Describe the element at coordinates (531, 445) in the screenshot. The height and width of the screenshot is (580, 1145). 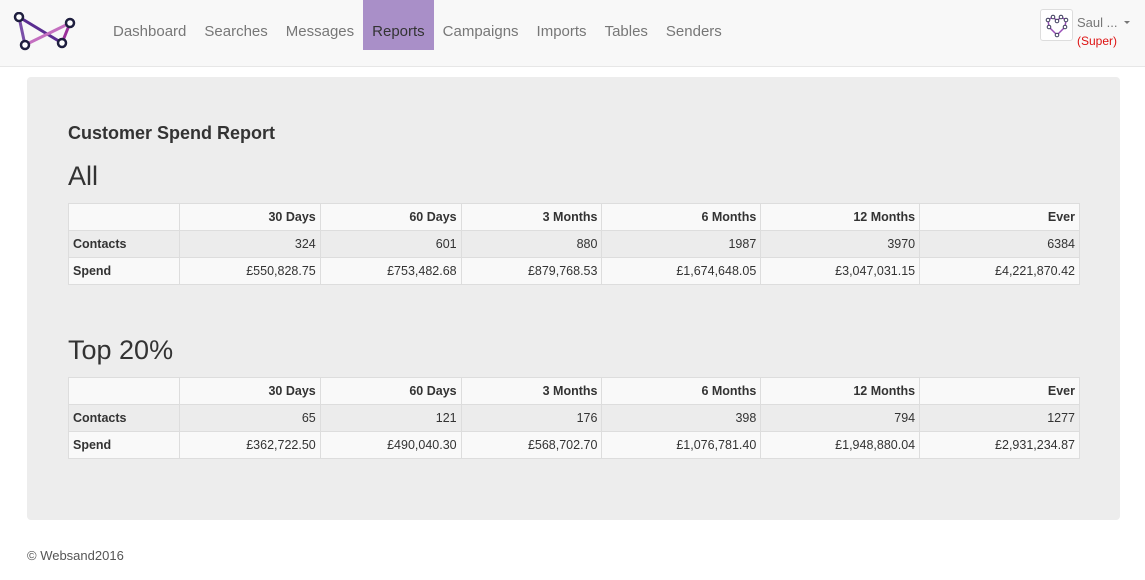
I see `table-cell: £568,702.70` at that location.